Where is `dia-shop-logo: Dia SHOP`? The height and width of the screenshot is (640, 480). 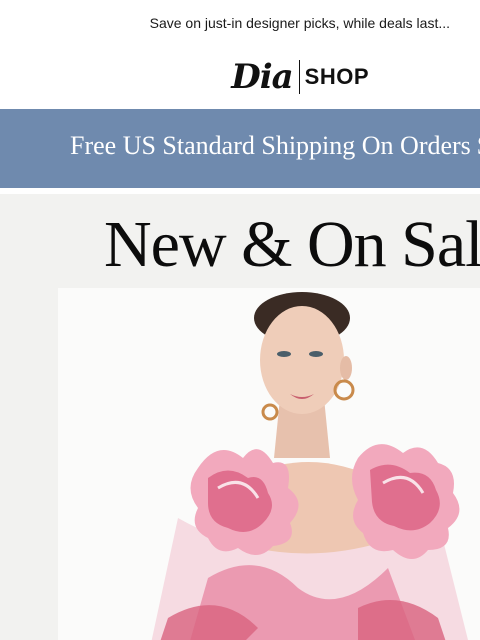 dia-shop-logo: Dia SHOP is located at coordinates (240, 77).